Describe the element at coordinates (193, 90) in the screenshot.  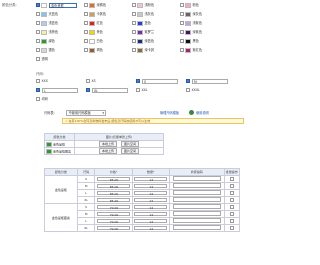
I see `size-option: XXXL` at that location.